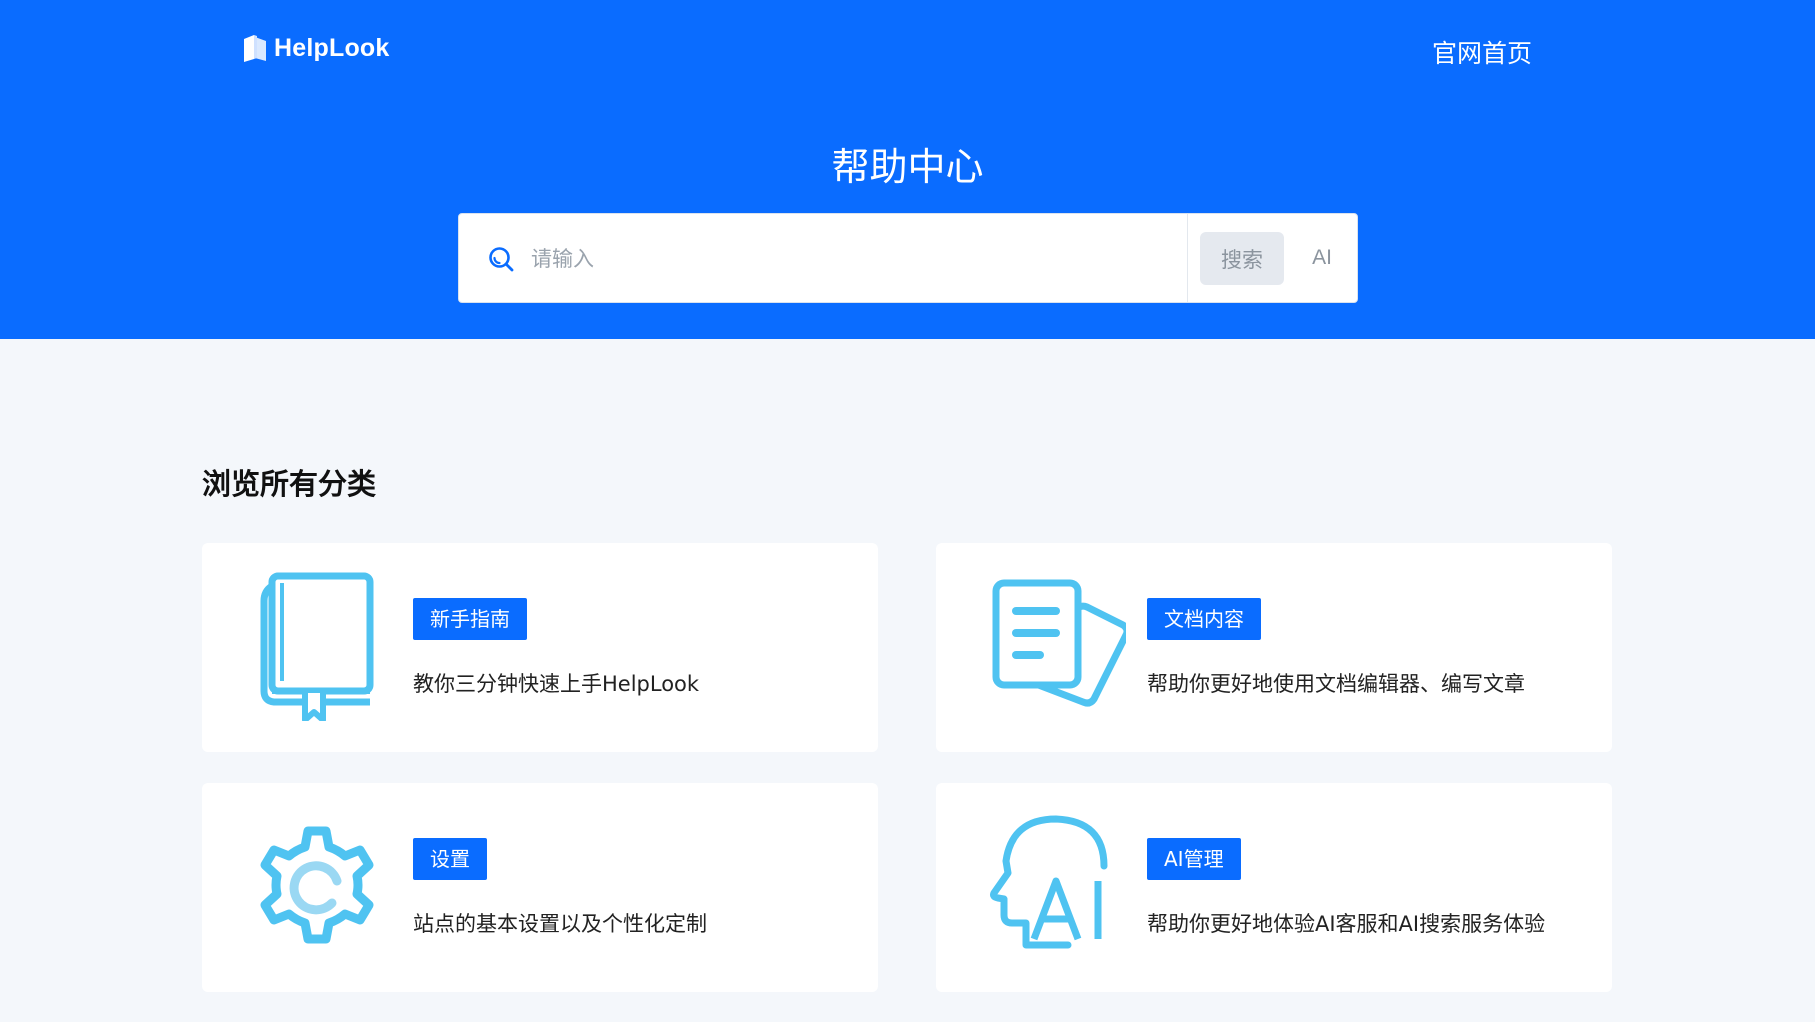  I want to click on category-card-ai-management: AI管理 帮助你更好地体验AI客服和AI搜索服务体验, so click(1274, 887).